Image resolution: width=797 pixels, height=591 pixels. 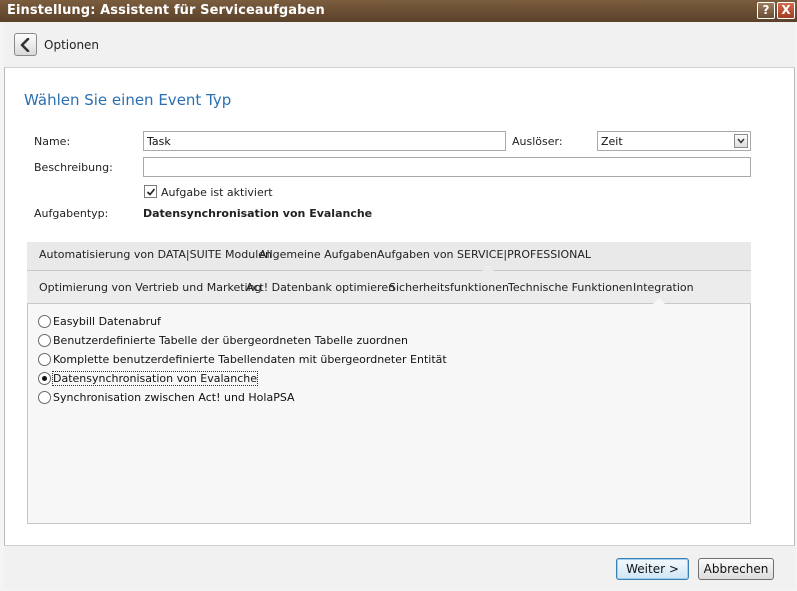 What do you see at coordinates (766, 10) in the screenshot?
I see `help-button: ?` at bounding box center [766, 10].